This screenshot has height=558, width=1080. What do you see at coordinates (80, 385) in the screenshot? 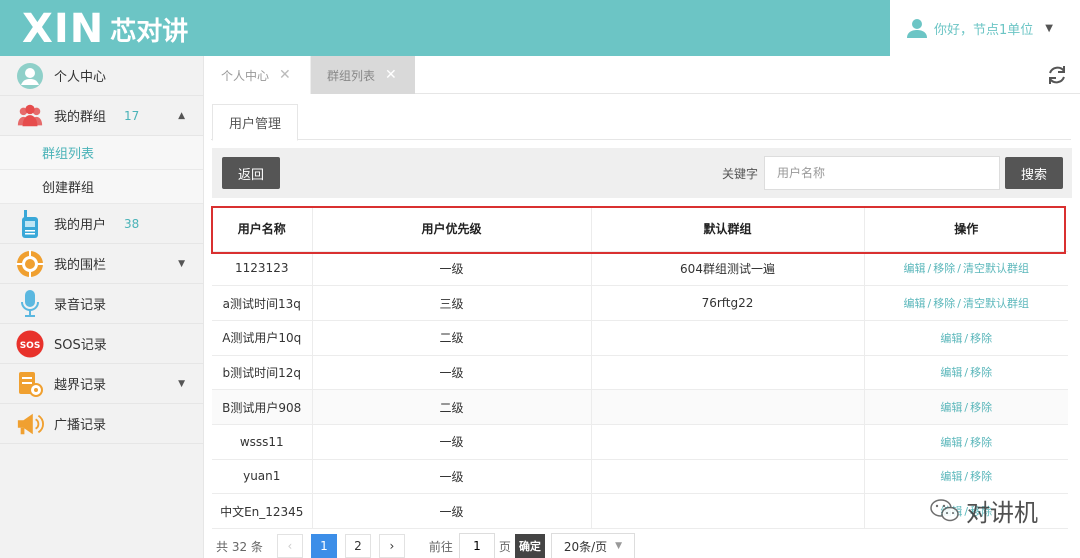
I see `sidebar-item-label: 越界记录` at bounding box center [80, 385].